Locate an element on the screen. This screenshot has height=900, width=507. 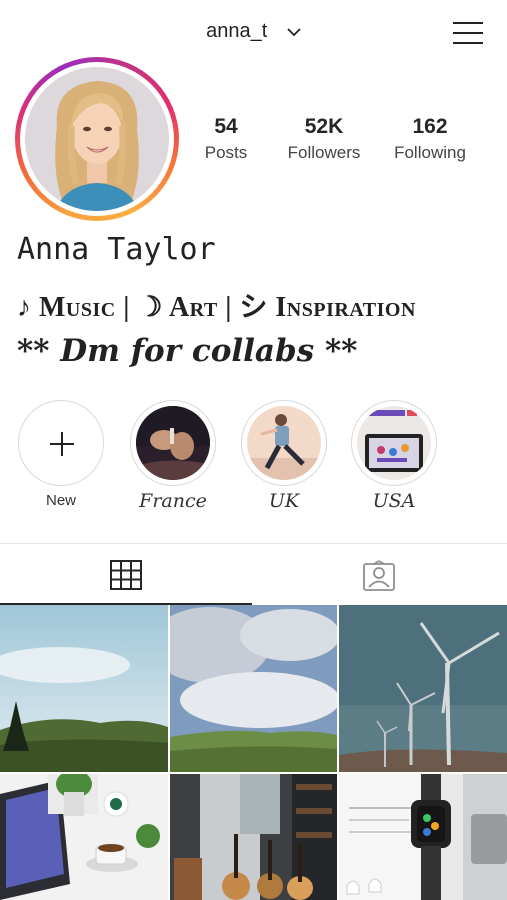
bio-tagline: ♪ Music | ☽ Art | シ Inspiration is located at coordinates (216, 307).